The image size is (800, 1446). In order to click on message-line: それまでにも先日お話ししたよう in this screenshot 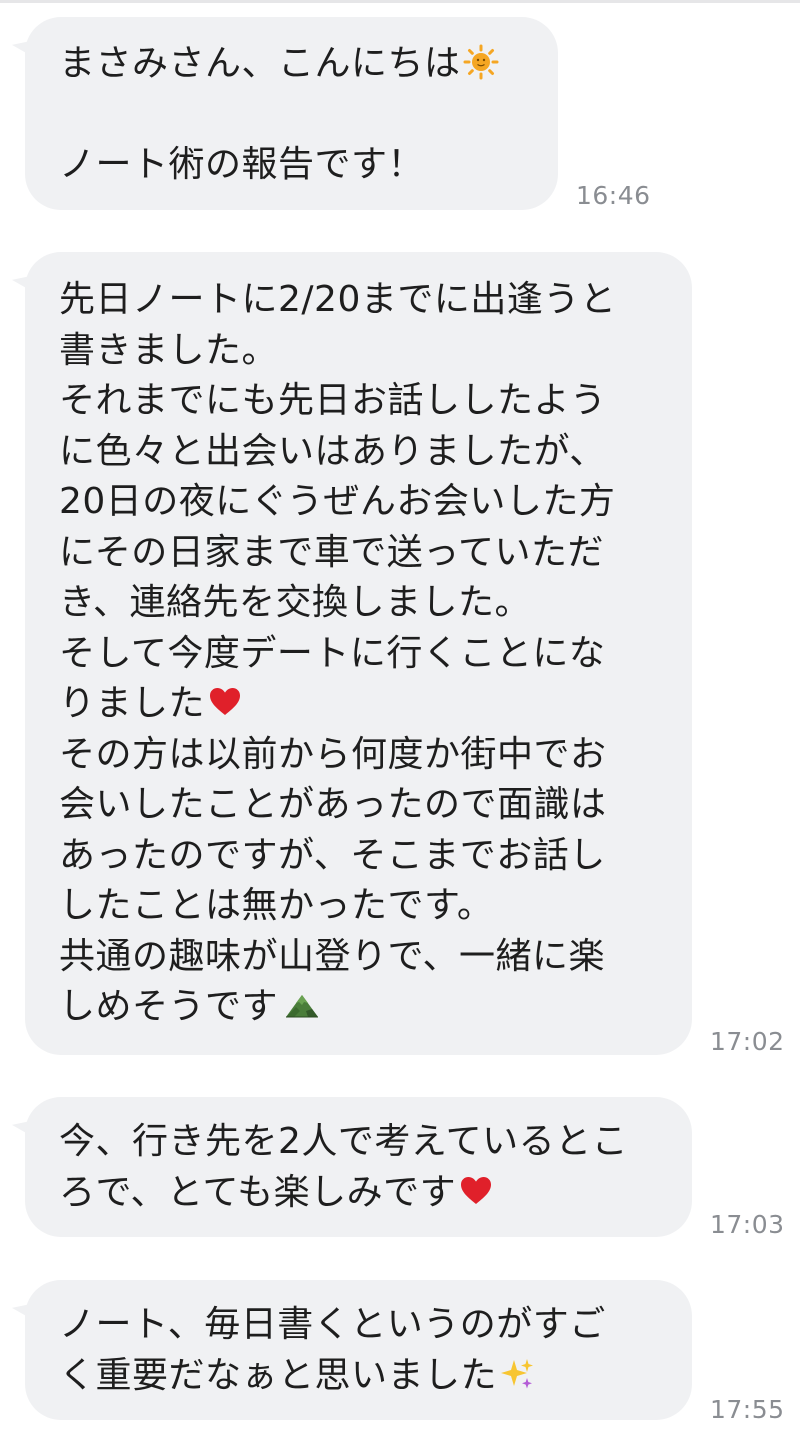, I will do `click(333, 400)`.